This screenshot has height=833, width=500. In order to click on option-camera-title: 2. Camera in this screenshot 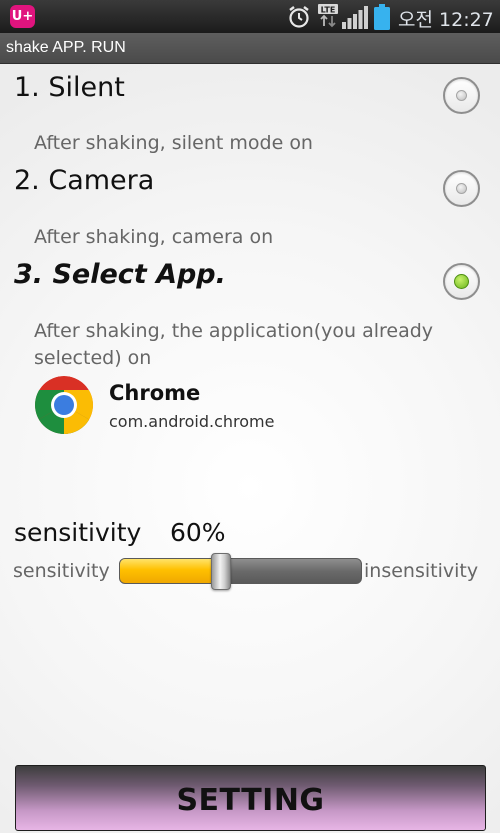, I will do `click(84, 180)`.